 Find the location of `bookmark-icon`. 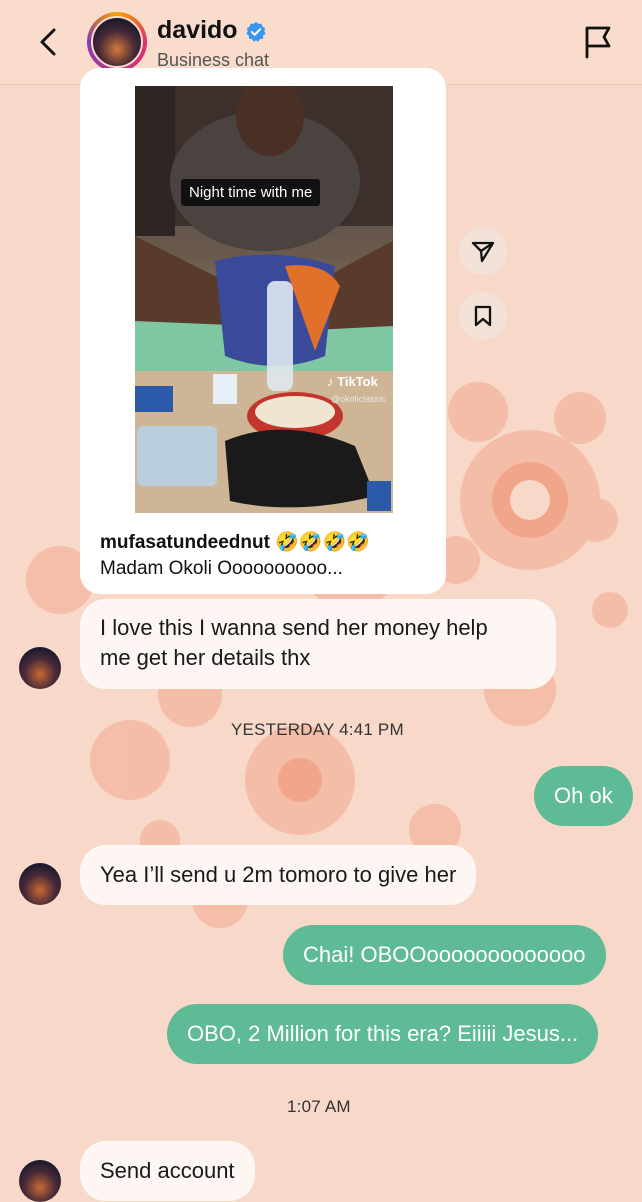

bookmark-icon is located at coordinates (483, 316).